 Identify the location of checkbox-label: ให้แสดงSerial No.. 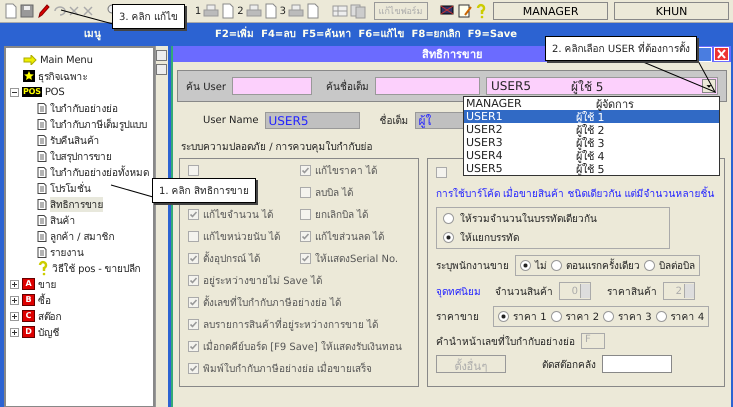
(356, 259).